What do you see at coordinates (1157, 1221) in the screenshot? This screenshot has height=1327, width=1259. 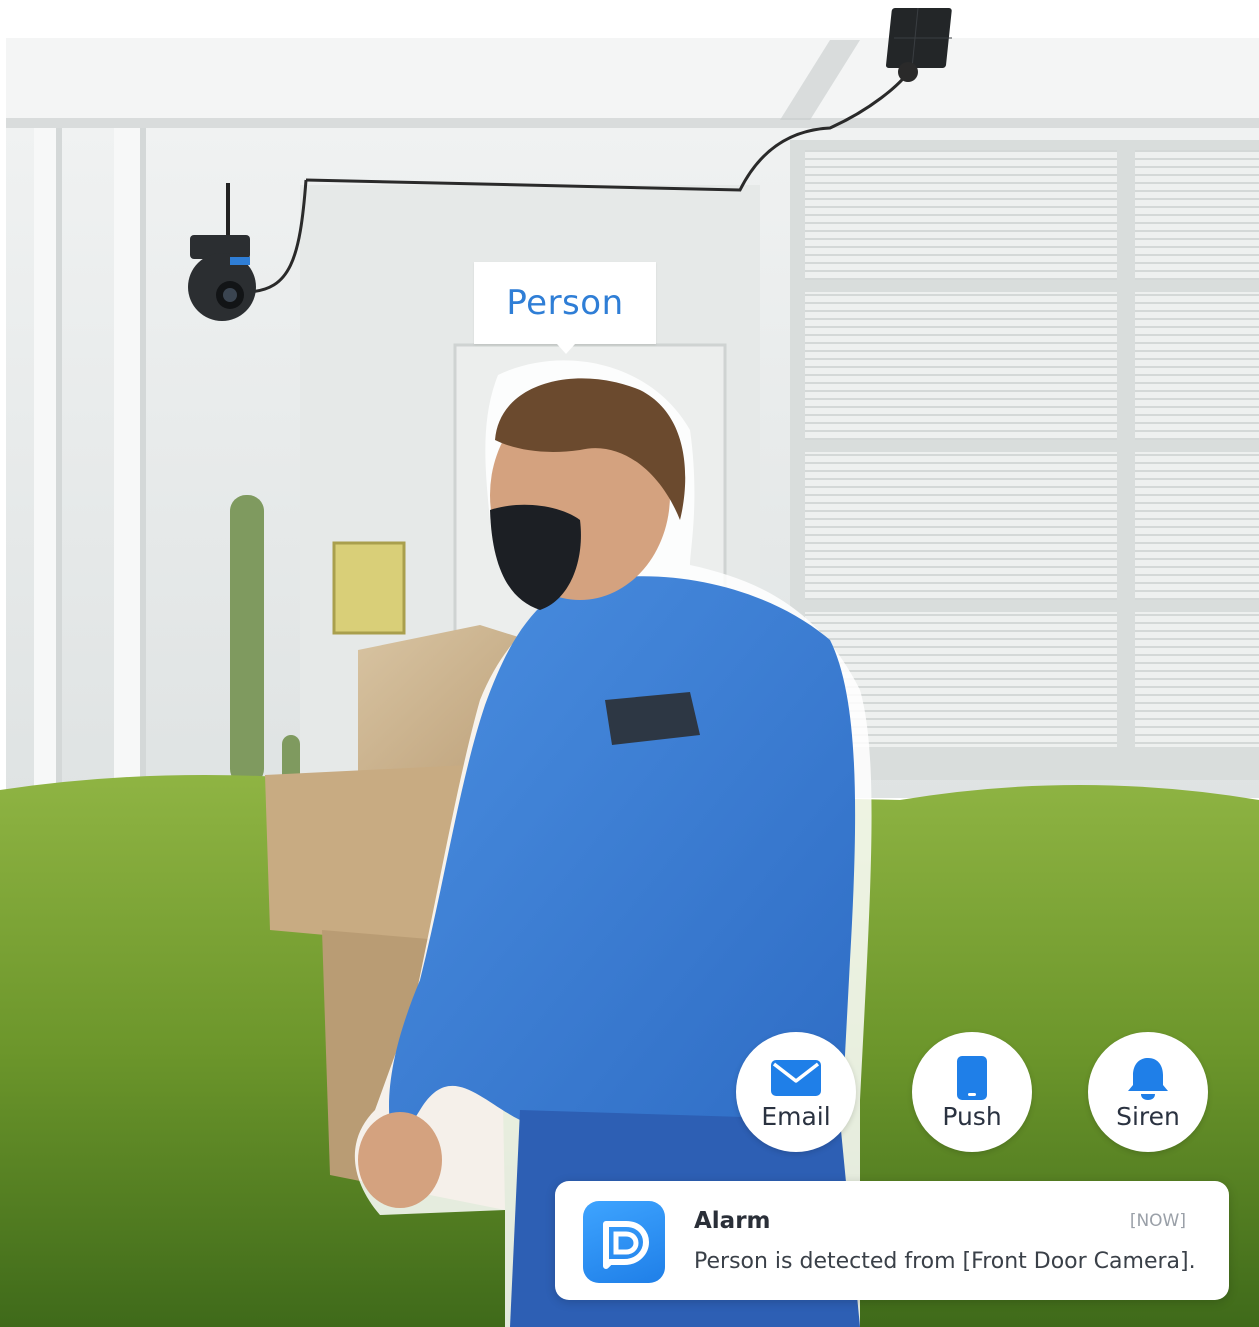 I see `notification-time: [NOW]` at bounding box center [1157, 1221].